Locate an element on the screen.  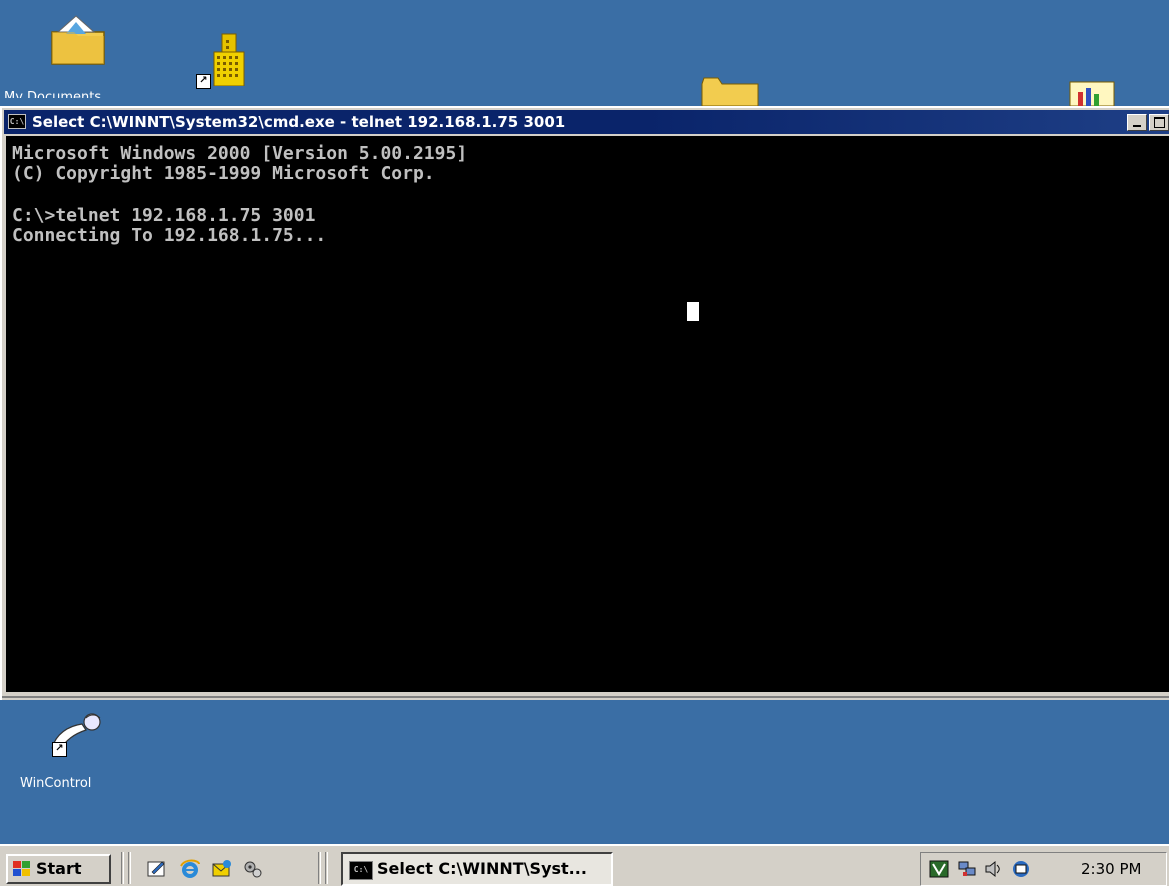
display-tray-icon is located at coordinates (1021, 869).